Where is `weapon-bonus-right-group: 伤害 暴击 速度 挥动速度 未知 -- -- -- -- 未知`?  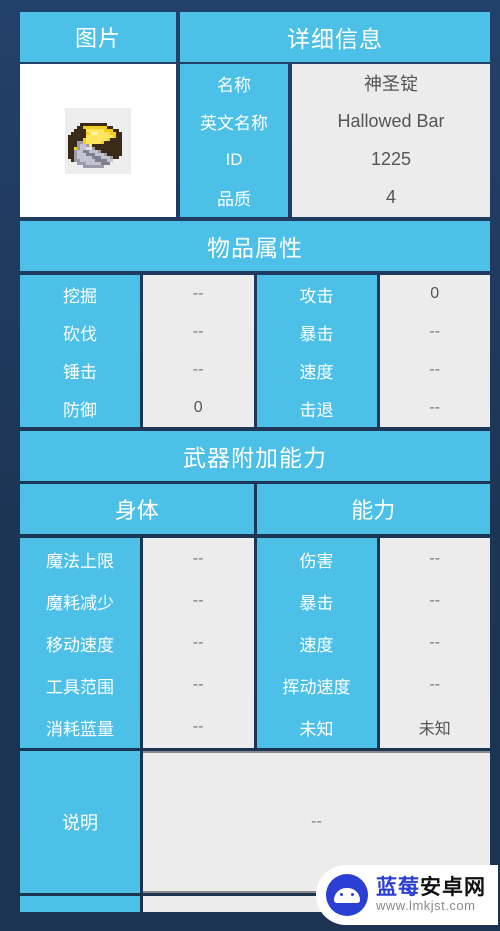 weapon-bonus-right-group: 伤害 暴击 速度 挥动速度 未知 -- -- -- -- 未知 is located at coordinates (373, 643).